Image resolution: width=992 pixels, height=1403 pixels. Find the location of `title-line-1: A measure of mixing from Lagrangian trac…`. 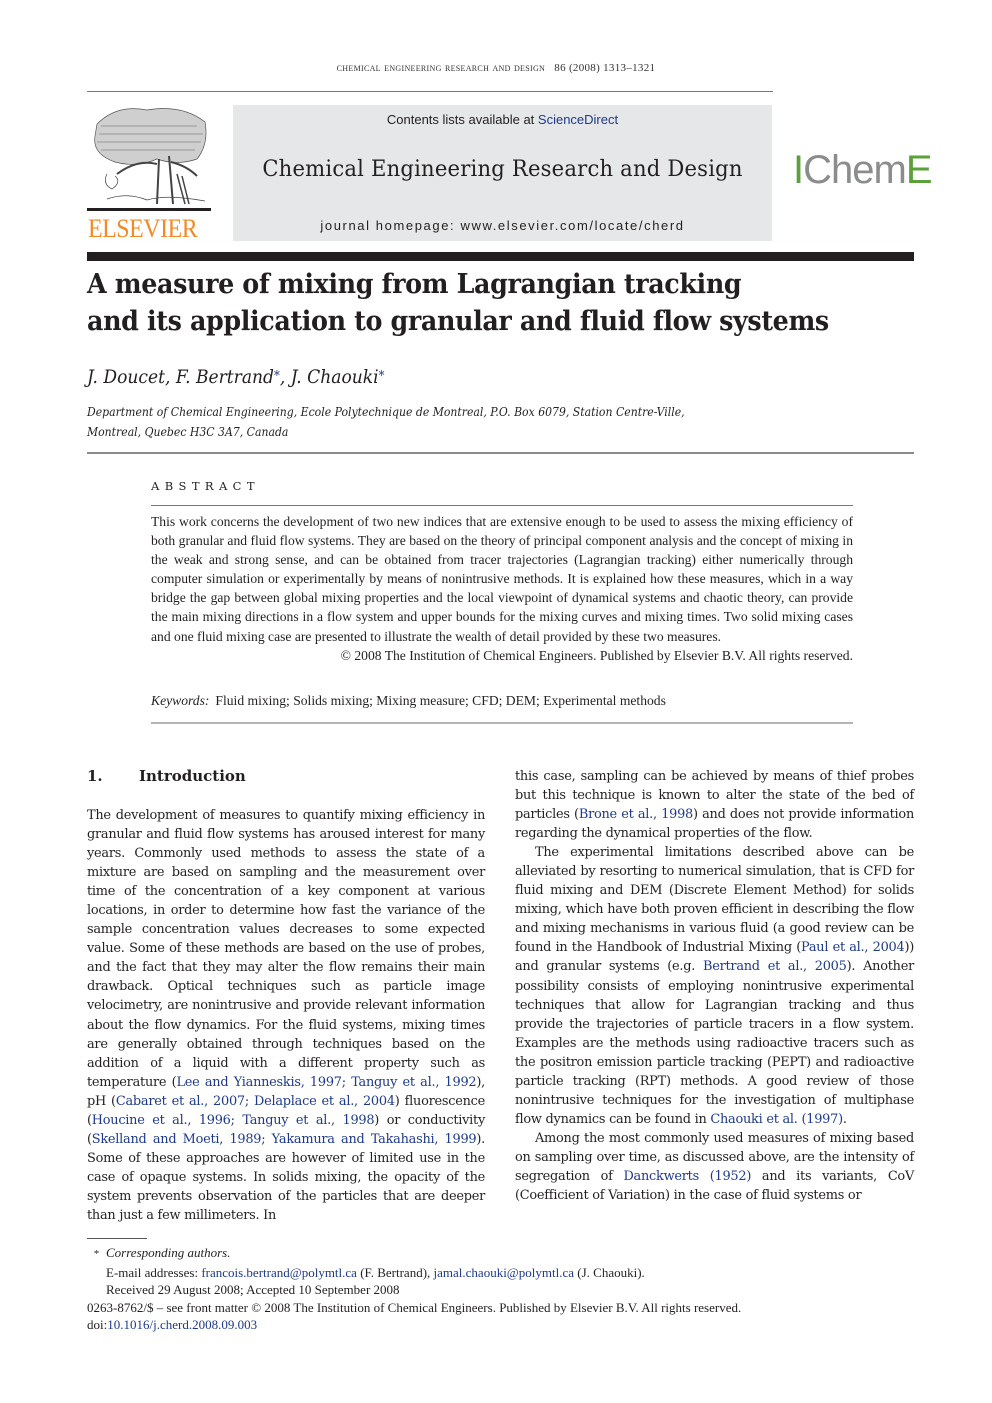

title-line-1: A measure of mixing from Lagrangian trac… is located at coordinates (414, 284).